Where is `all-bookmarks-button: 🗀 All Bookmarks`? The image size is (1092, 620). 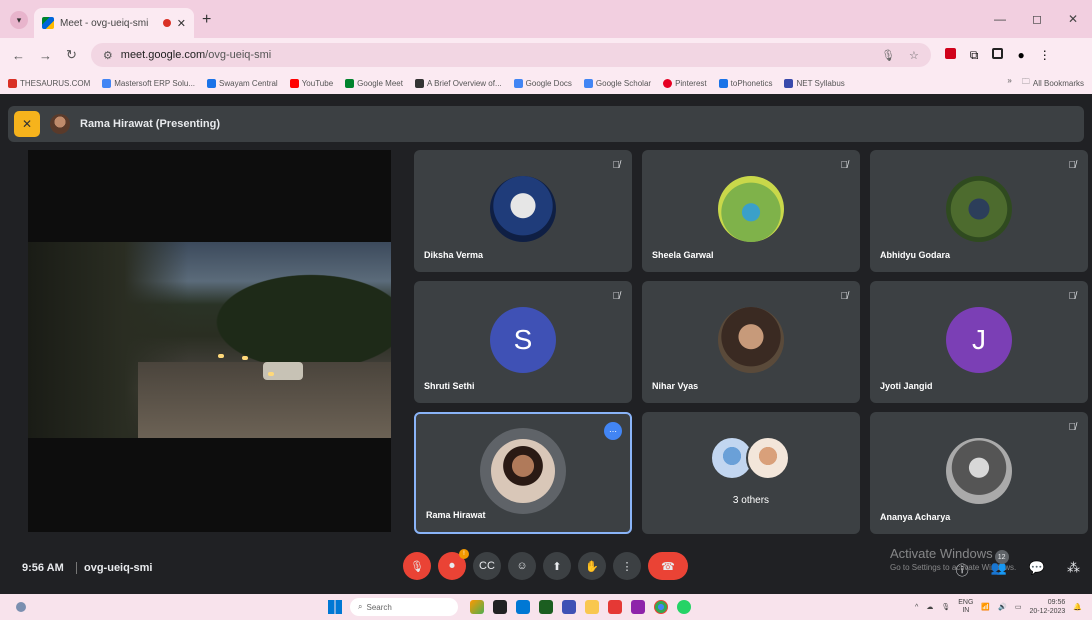
all-bookmarks-button: 🗀 All Bookmarks is located at coordinates (1053, 83).